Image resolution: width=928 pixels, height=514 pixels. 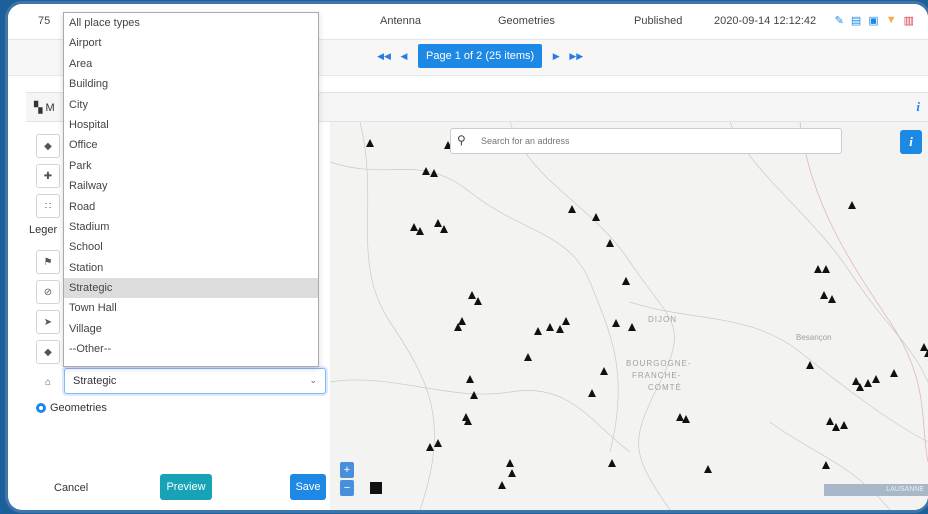 I want to click on panel-title-text: M, so click(x=50, y=108).